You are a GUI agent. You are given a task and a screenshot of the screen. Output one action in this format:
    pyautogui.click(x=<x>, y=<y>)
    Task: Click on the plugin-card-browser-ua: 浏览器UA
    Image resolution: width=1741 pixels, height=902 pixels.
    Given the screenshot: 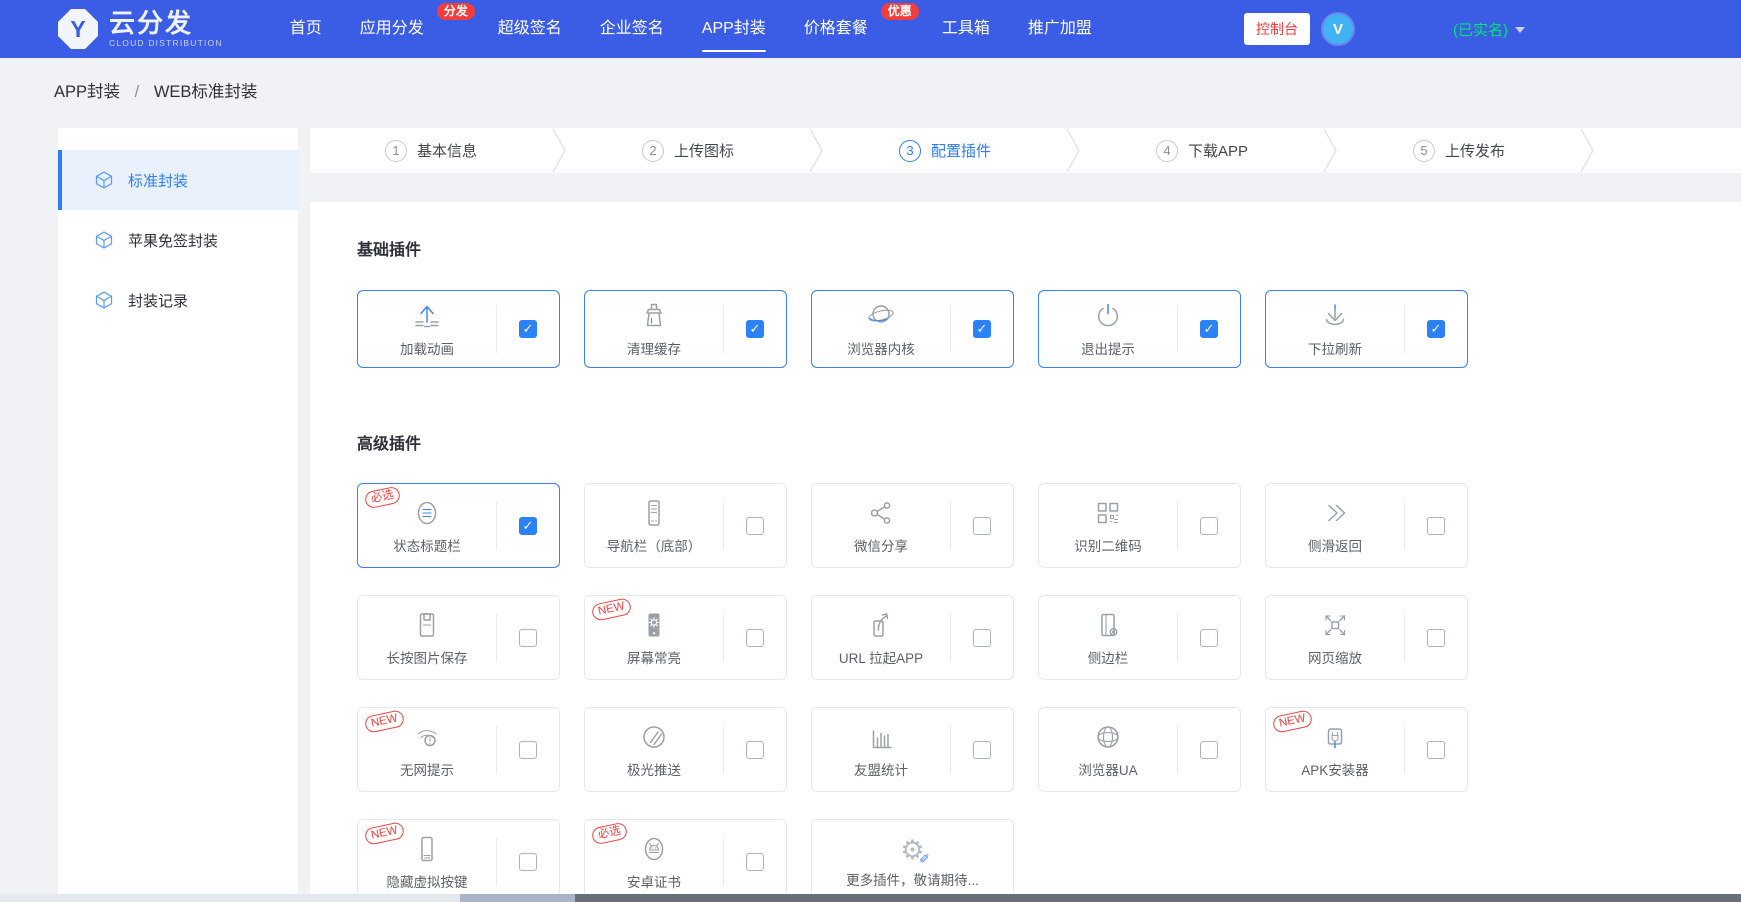 What is the action you would take?
    pyautogui.click(x=1139, y=749)
    